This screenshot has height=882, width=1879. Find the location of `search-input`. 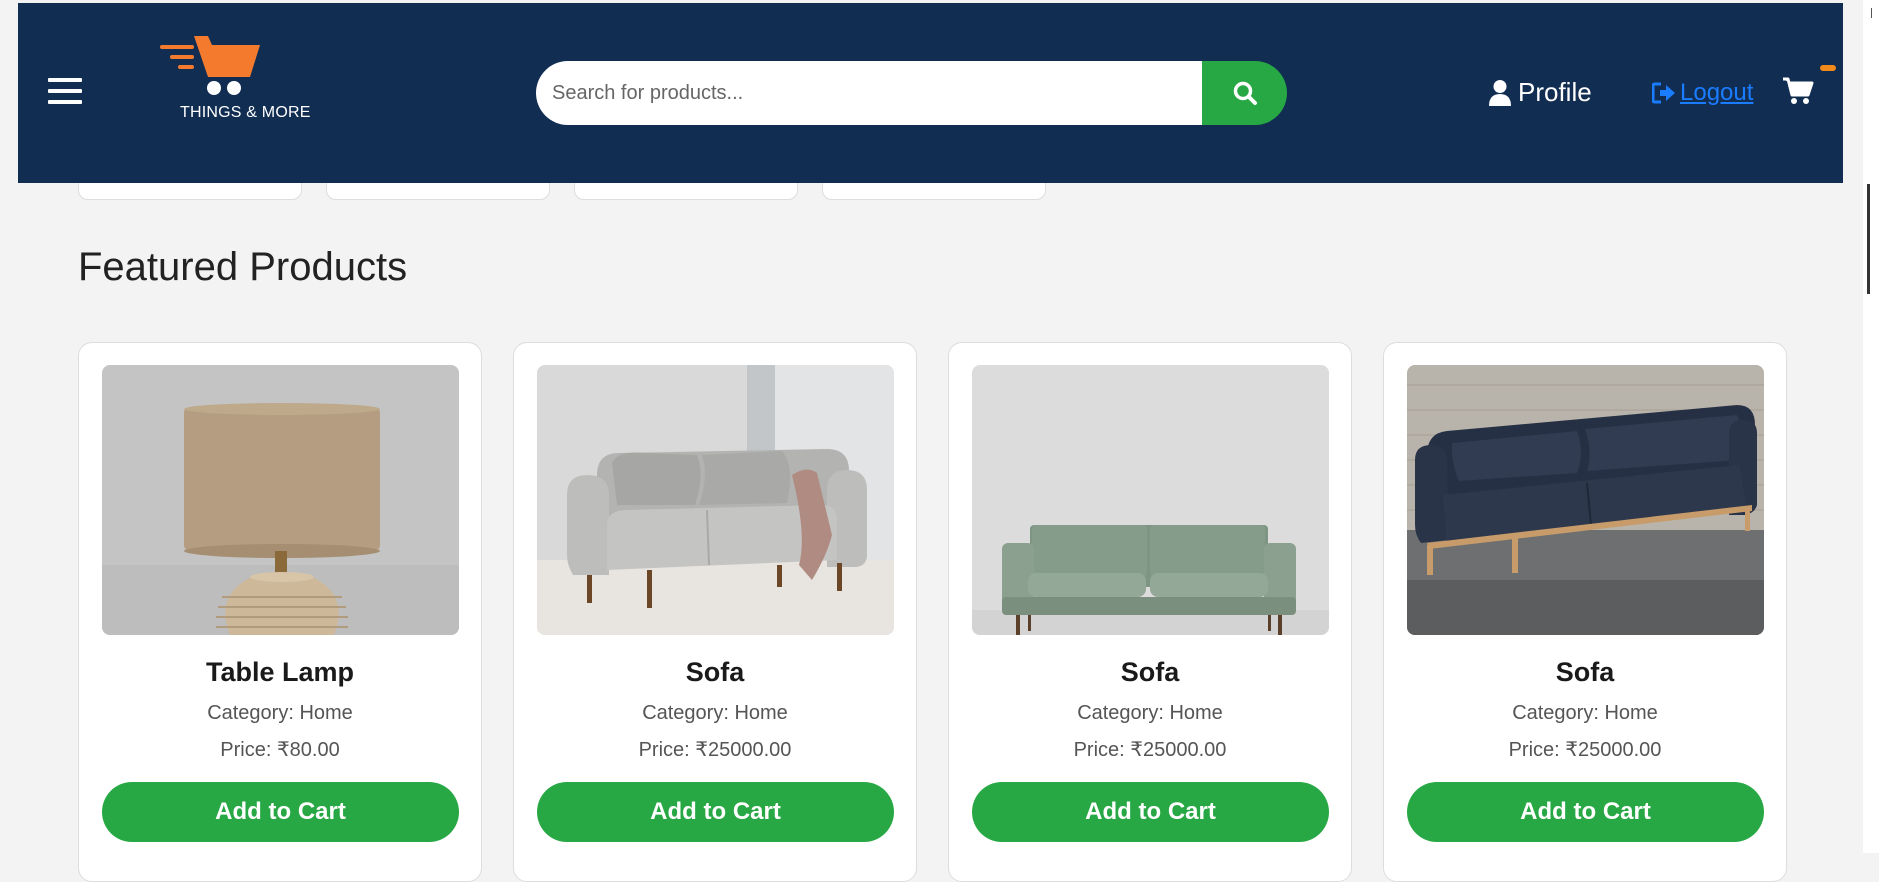

search-input is located at coordinates (869, 93).